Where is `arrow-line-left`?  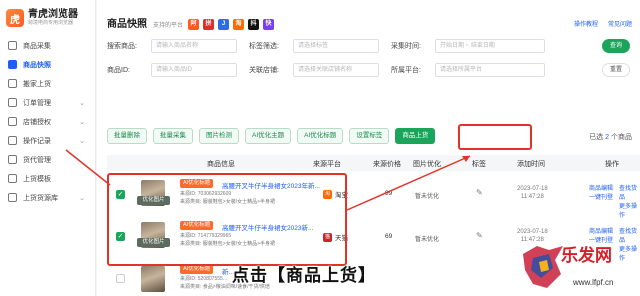 arrow-line-left is located at coordinates (88, 167).